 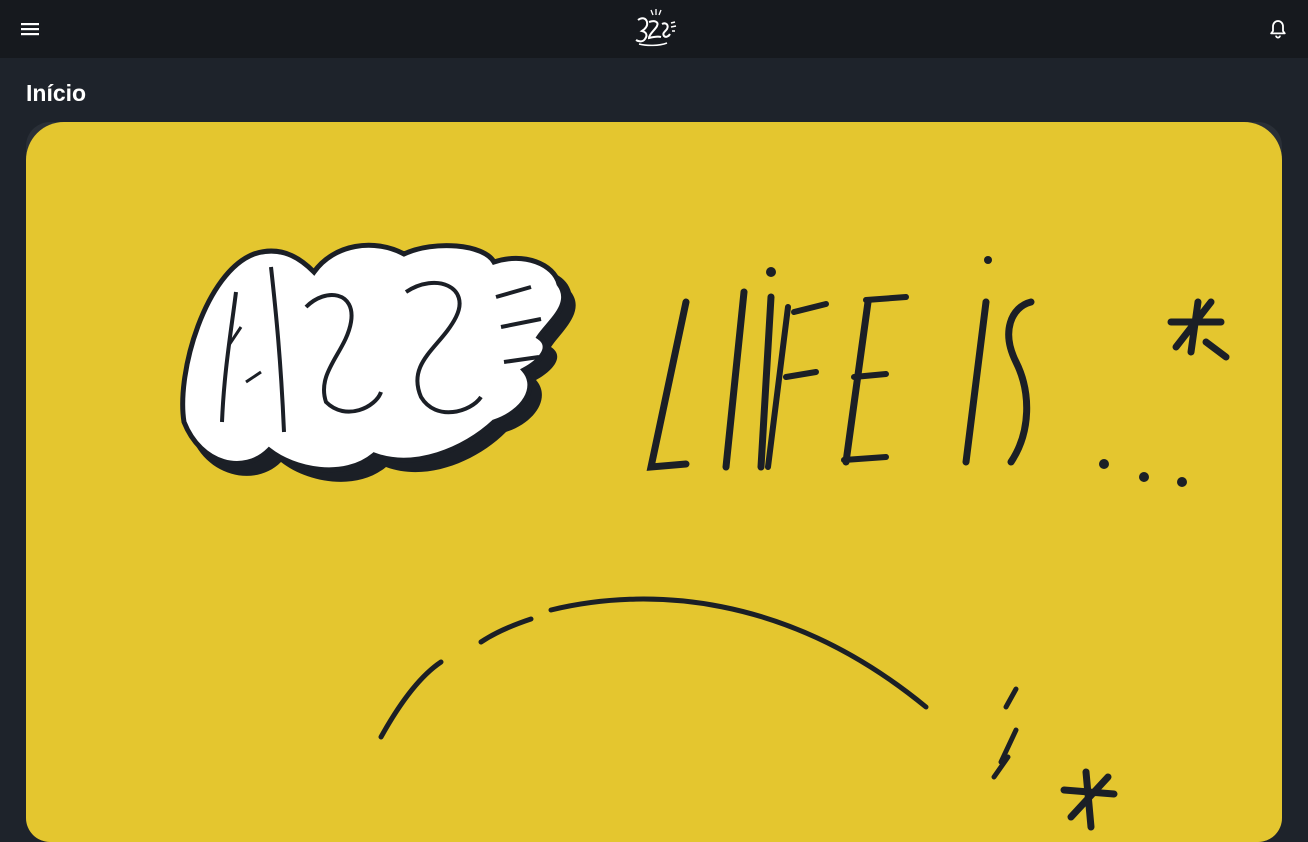 What do you see at coordinates (938, 371) in the screenshot?
I see `life-is-lettering` at bounding box center [938, 371].